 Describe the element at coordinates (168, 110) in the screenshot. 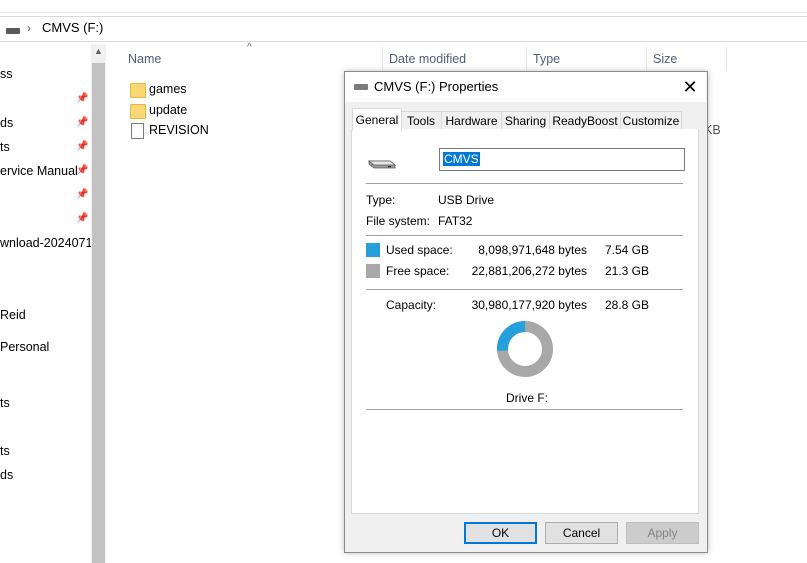

I see `file-name: update` at that location.